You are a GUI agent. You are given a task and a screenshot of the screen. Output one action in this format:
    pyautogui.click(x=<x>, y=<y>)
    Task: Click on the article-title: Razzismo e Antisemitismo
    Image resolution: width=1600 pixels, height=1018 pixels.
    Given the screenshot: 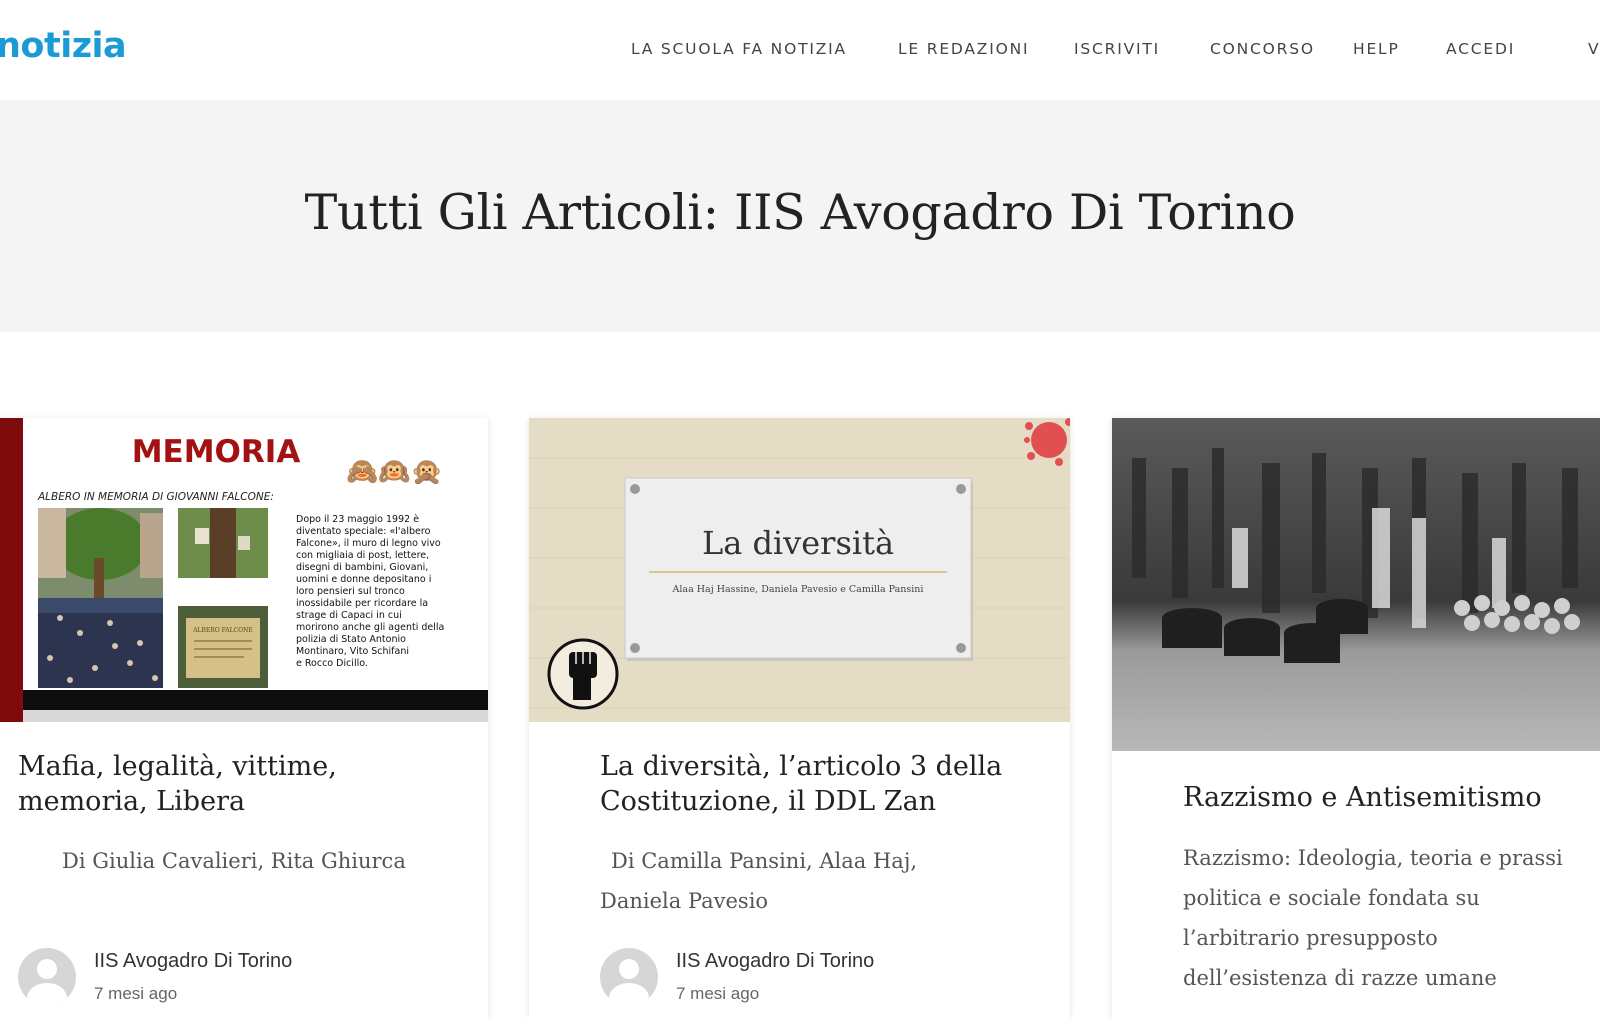 What is the action you would take?
    pyautogui.click(x=1391, y=797)
    